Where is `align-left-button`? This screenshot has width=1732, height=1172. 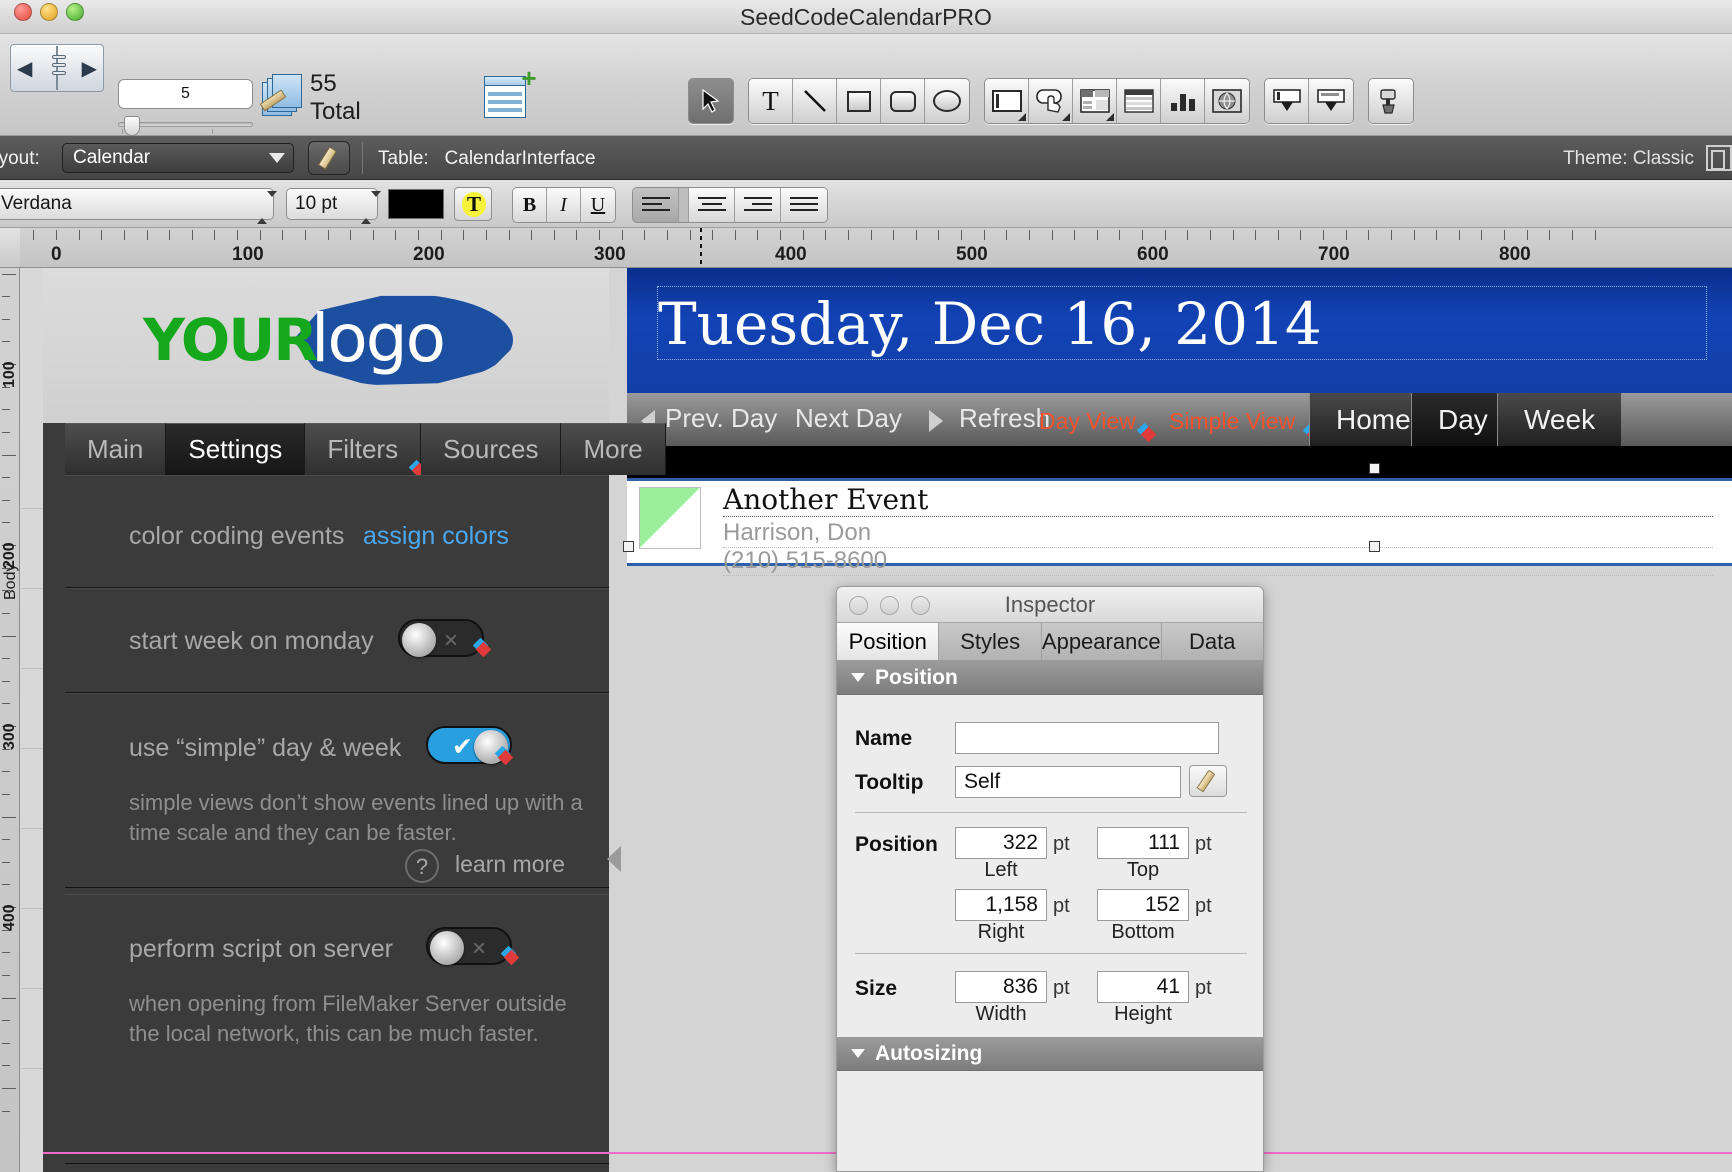
align-left-button is located at coordinates (656, 205).